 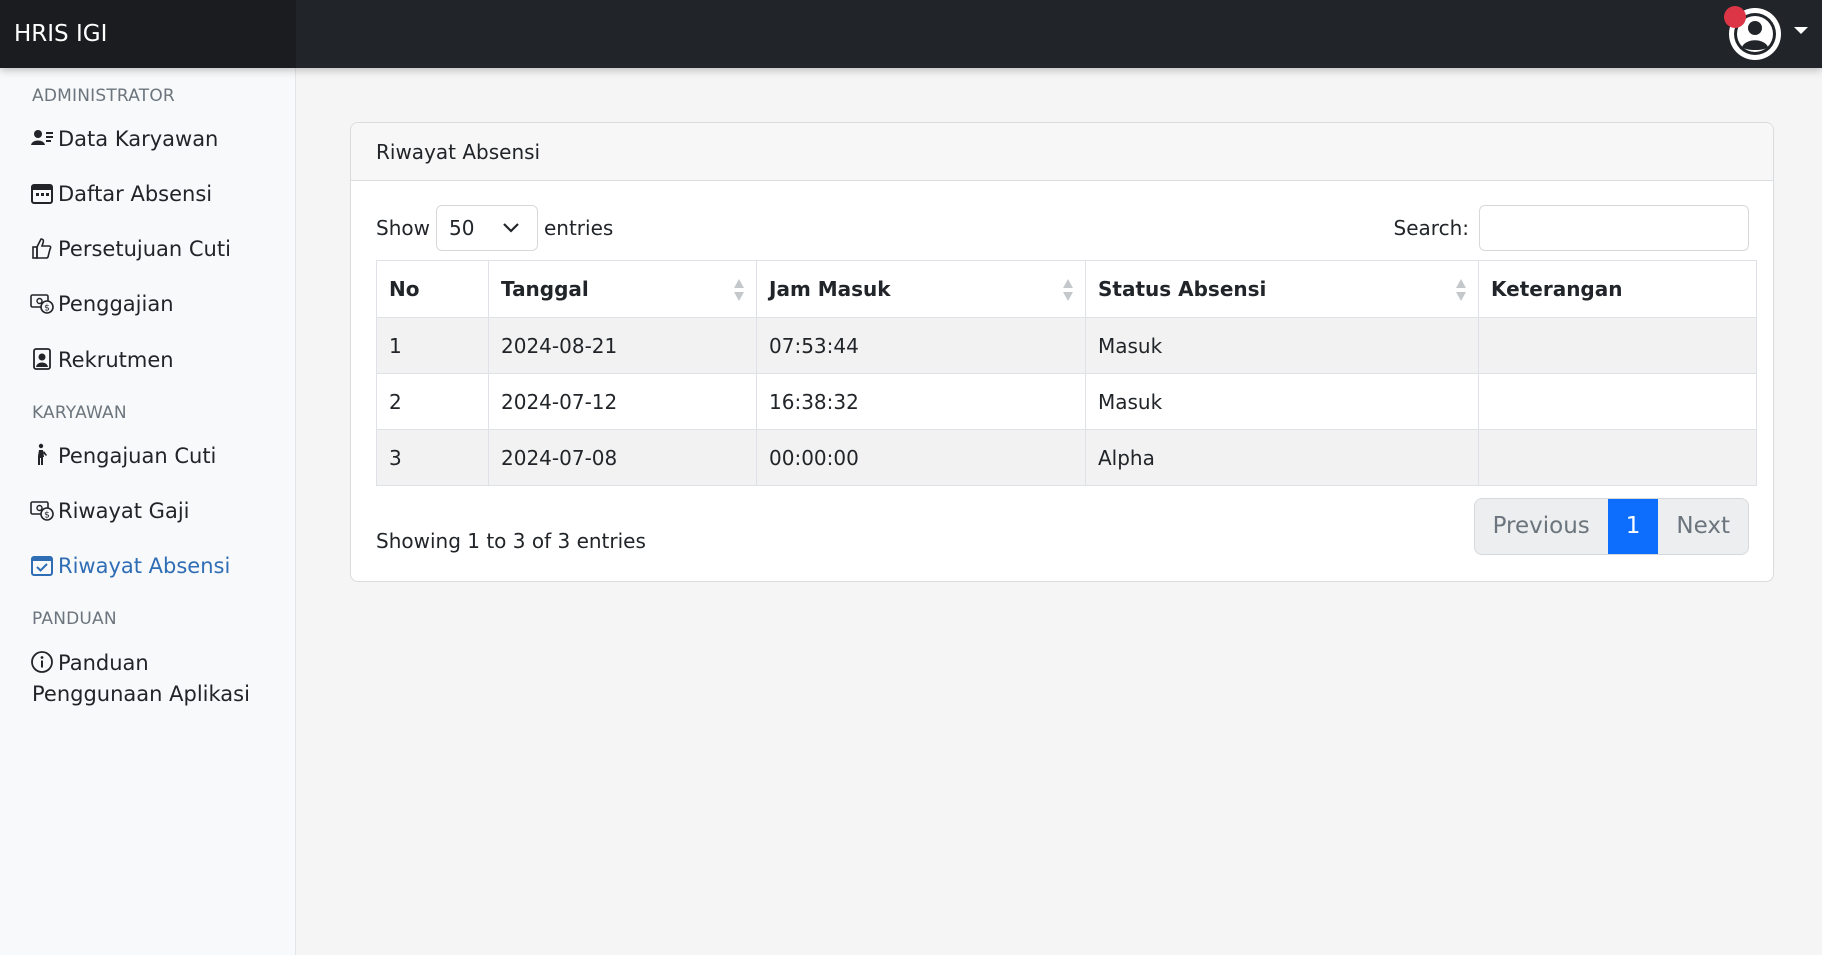 I want to click on column-header-jam-masuk: Jam Masuk, so click(x=921, y=289).